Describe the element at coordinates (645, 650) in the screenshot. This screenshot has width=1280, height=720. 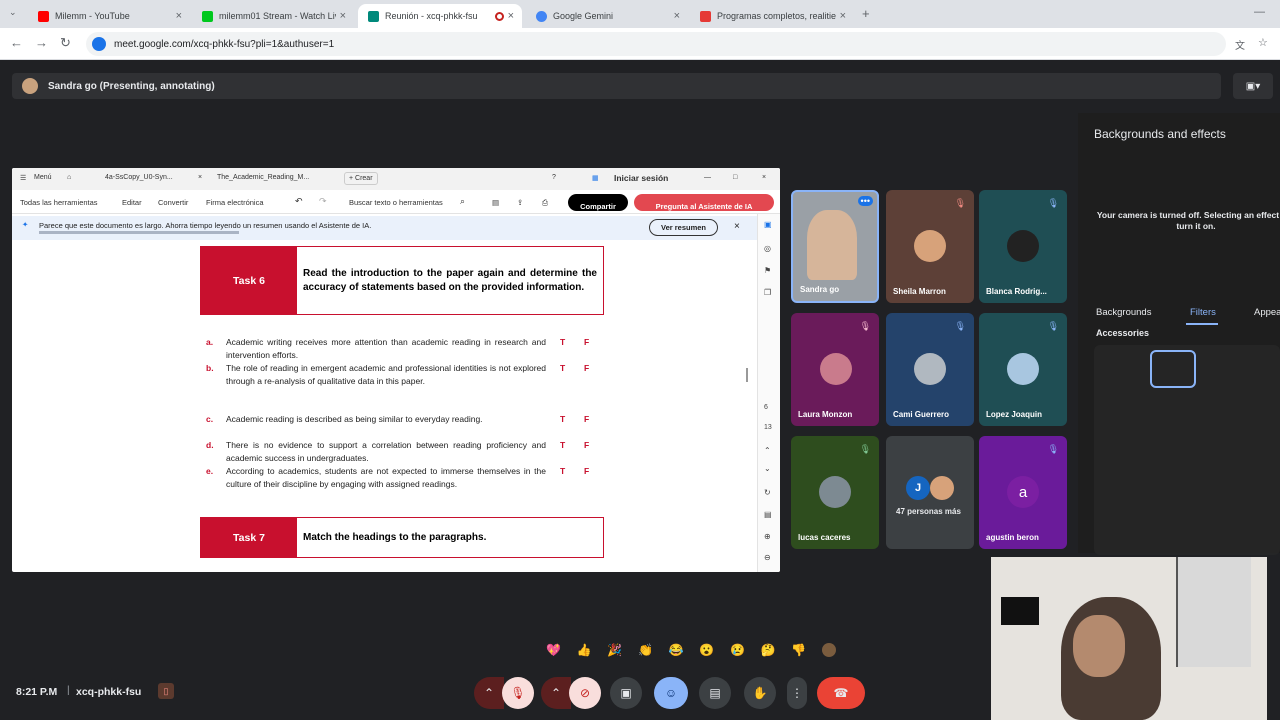
I see `clap-reaction: 👏` at that location.